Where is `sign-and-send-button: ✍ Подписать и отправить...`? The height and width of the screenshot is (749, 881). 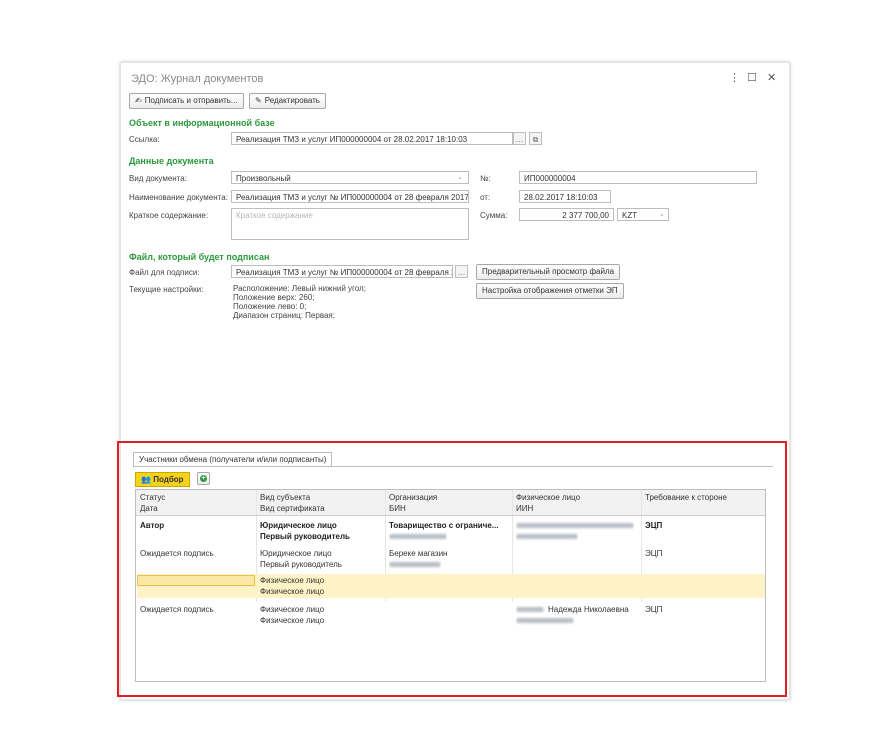 sign-and-send-button: ✍ Подписать и отправить... is located at coordinates (186, 101).